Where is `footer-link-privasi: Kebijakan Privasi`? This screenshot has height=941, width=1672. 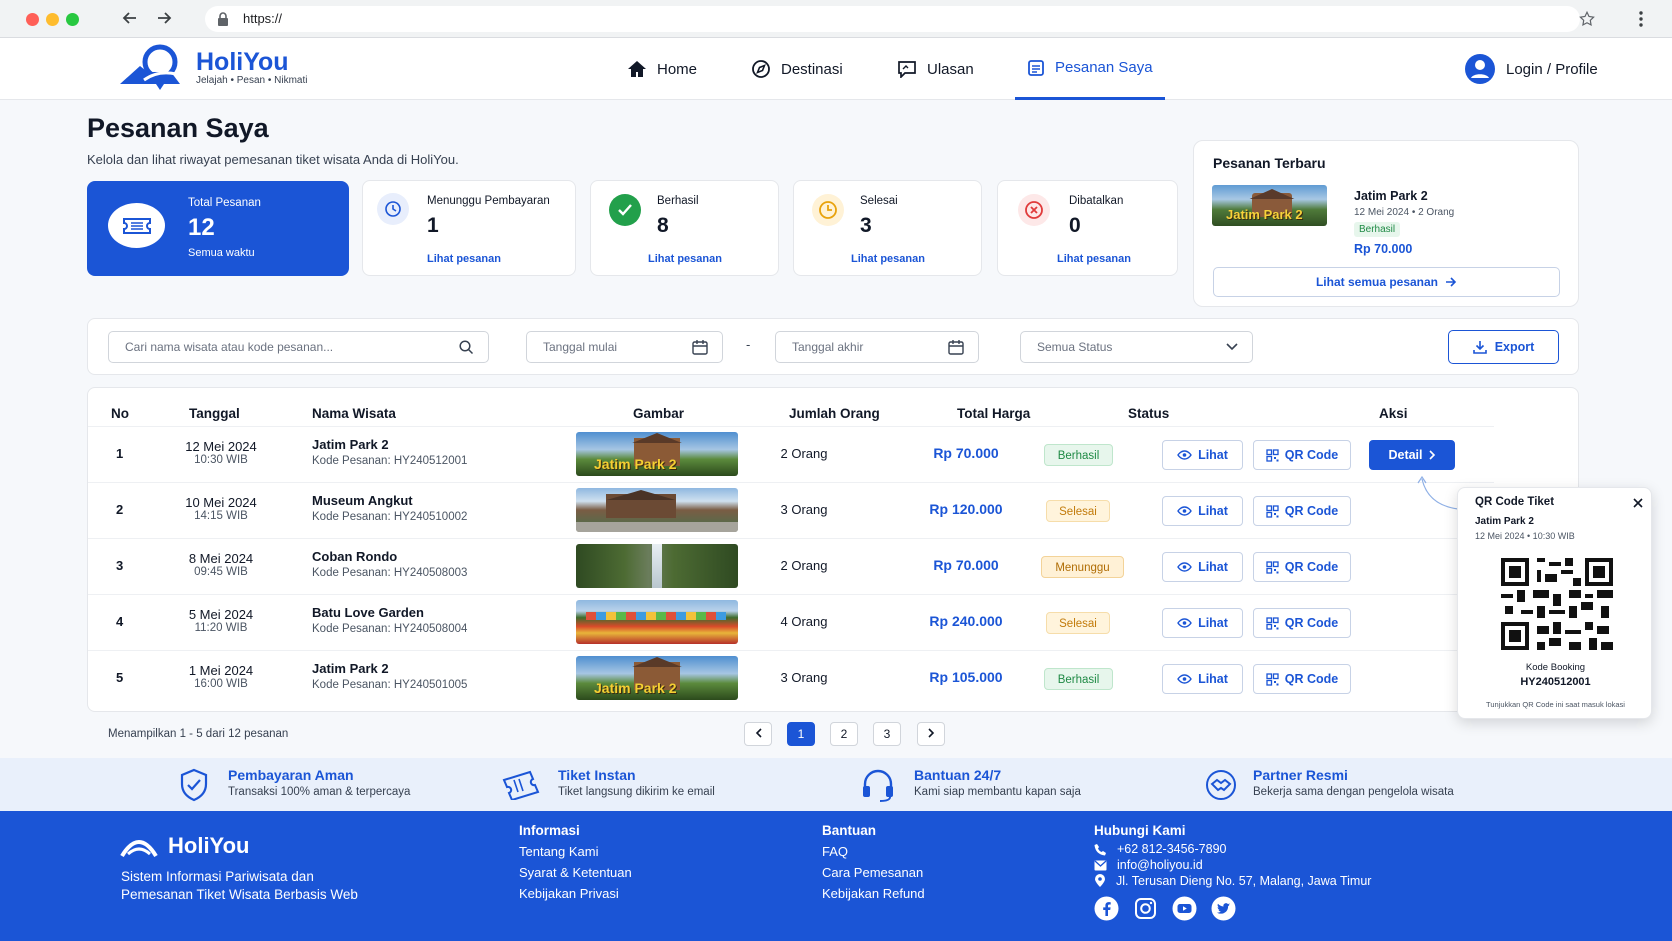 footer-link-privasi: Kebijakan Privasi is located at coordinates (575, 893).